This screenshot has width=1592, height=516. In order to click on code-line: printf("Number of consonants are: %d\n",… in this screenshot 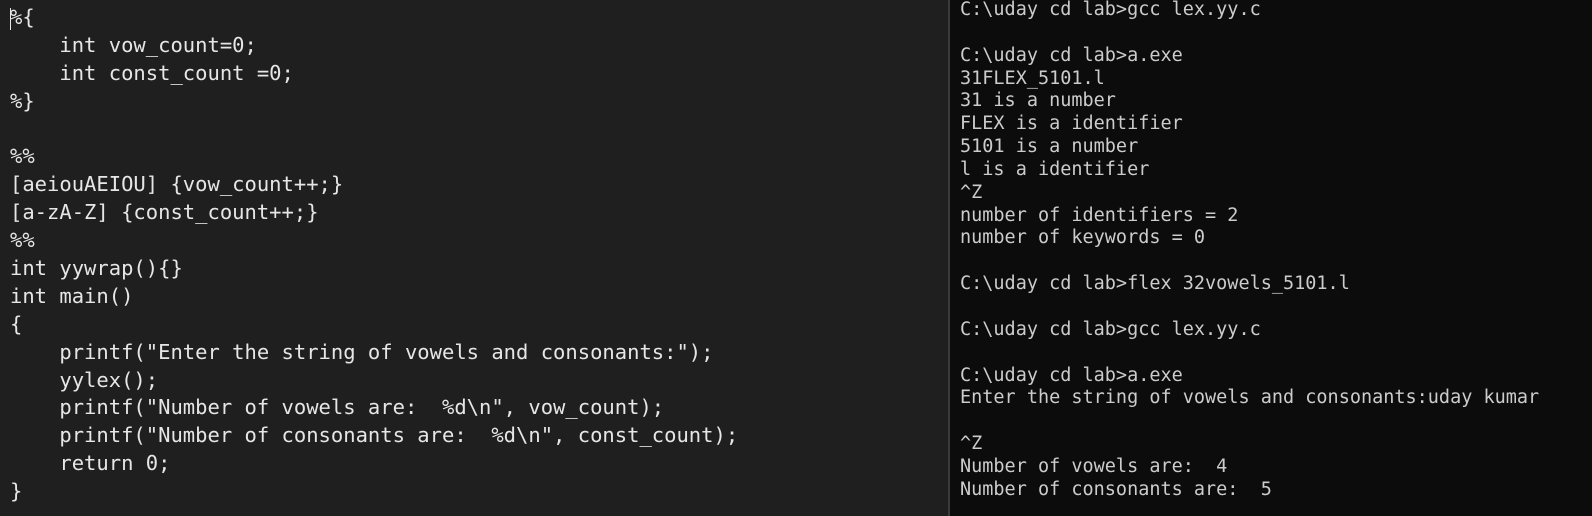, I will do `click(374, 436)`.